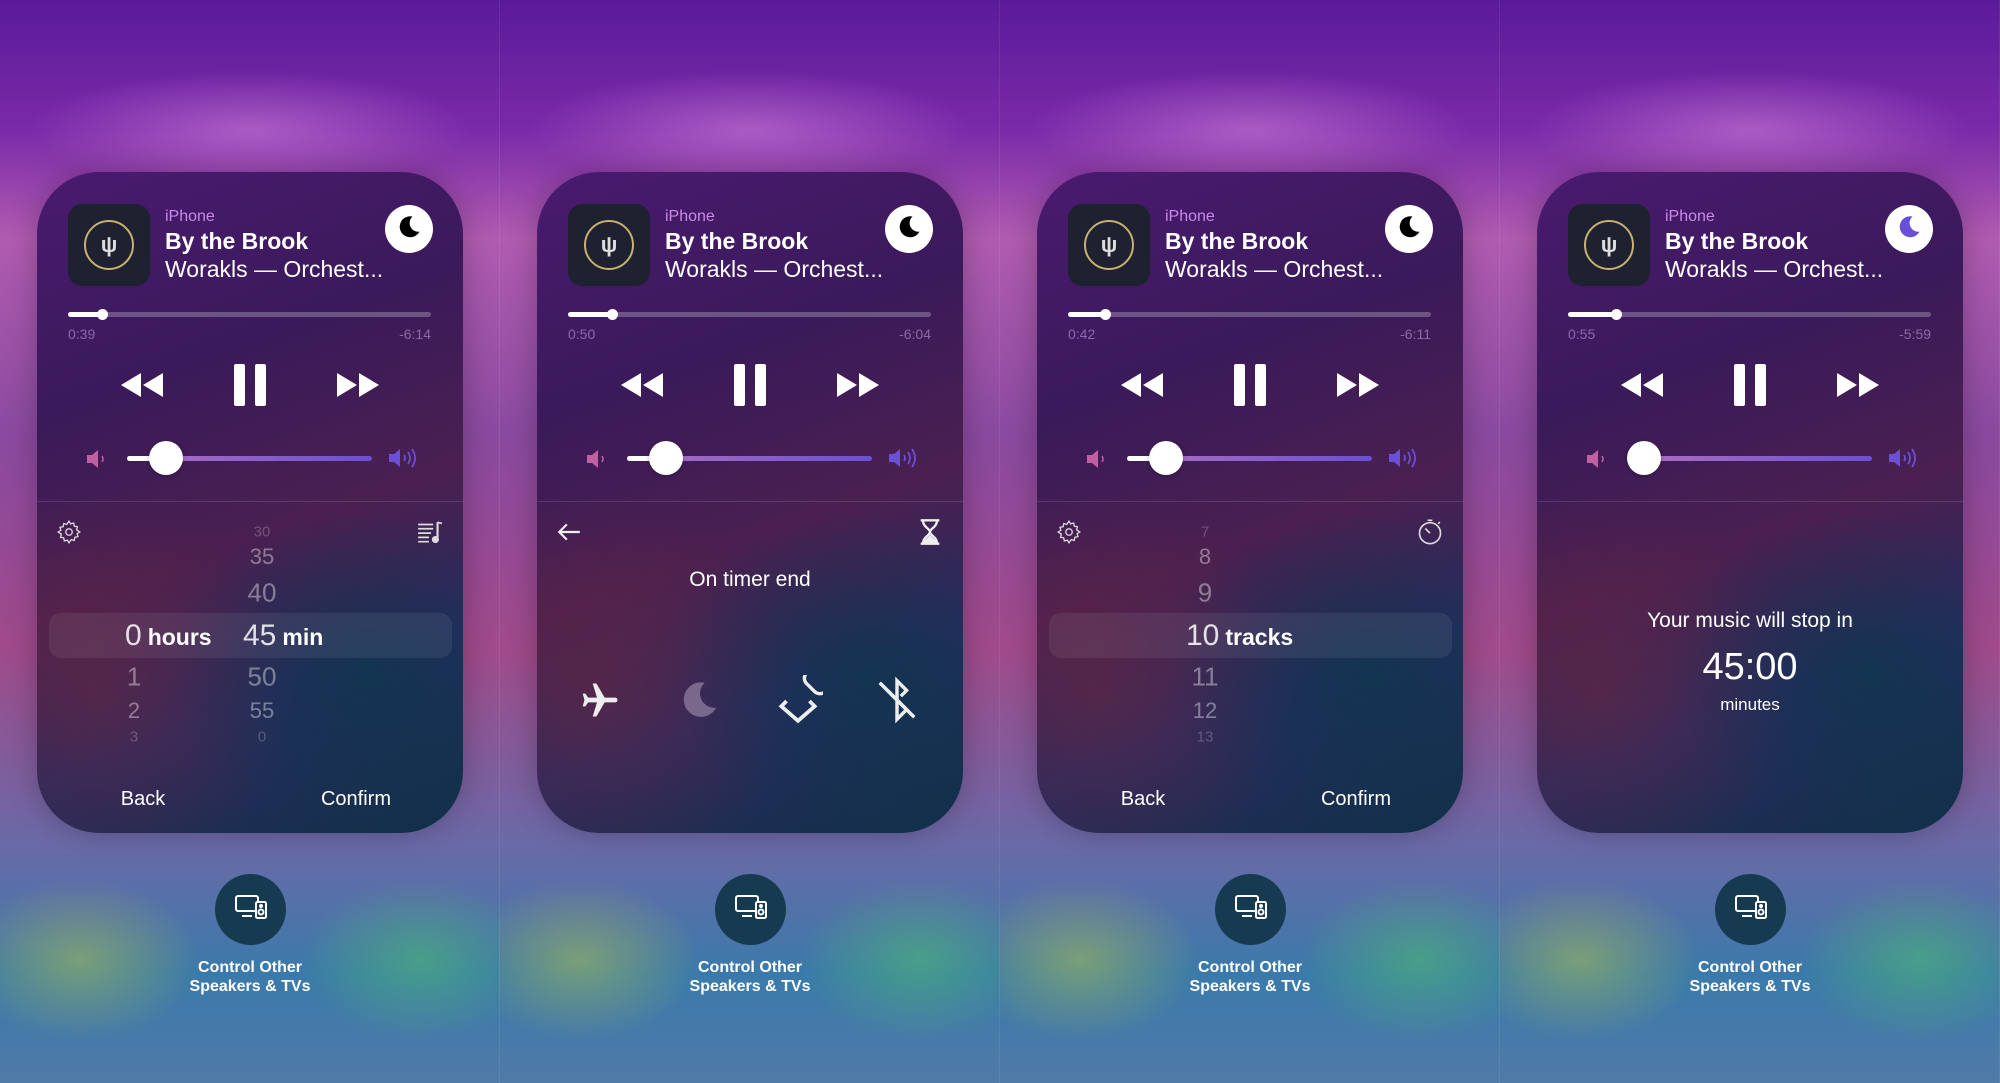 This screenshot has width=2000, height=1083. Describe the element at coordinates (1915, 334) in the screenshot. I see `remaining-time: -5:59` at that location.